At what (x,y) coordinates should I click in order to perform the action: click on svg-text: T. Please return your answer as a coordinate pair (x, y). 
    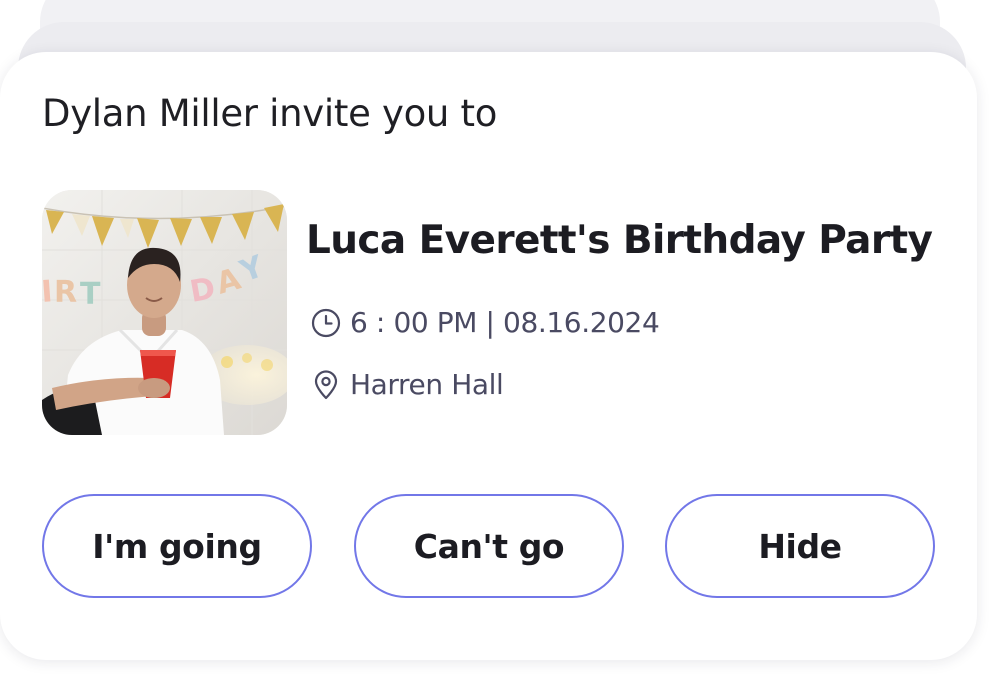
    Looking at the image, I should click on (90, 294).